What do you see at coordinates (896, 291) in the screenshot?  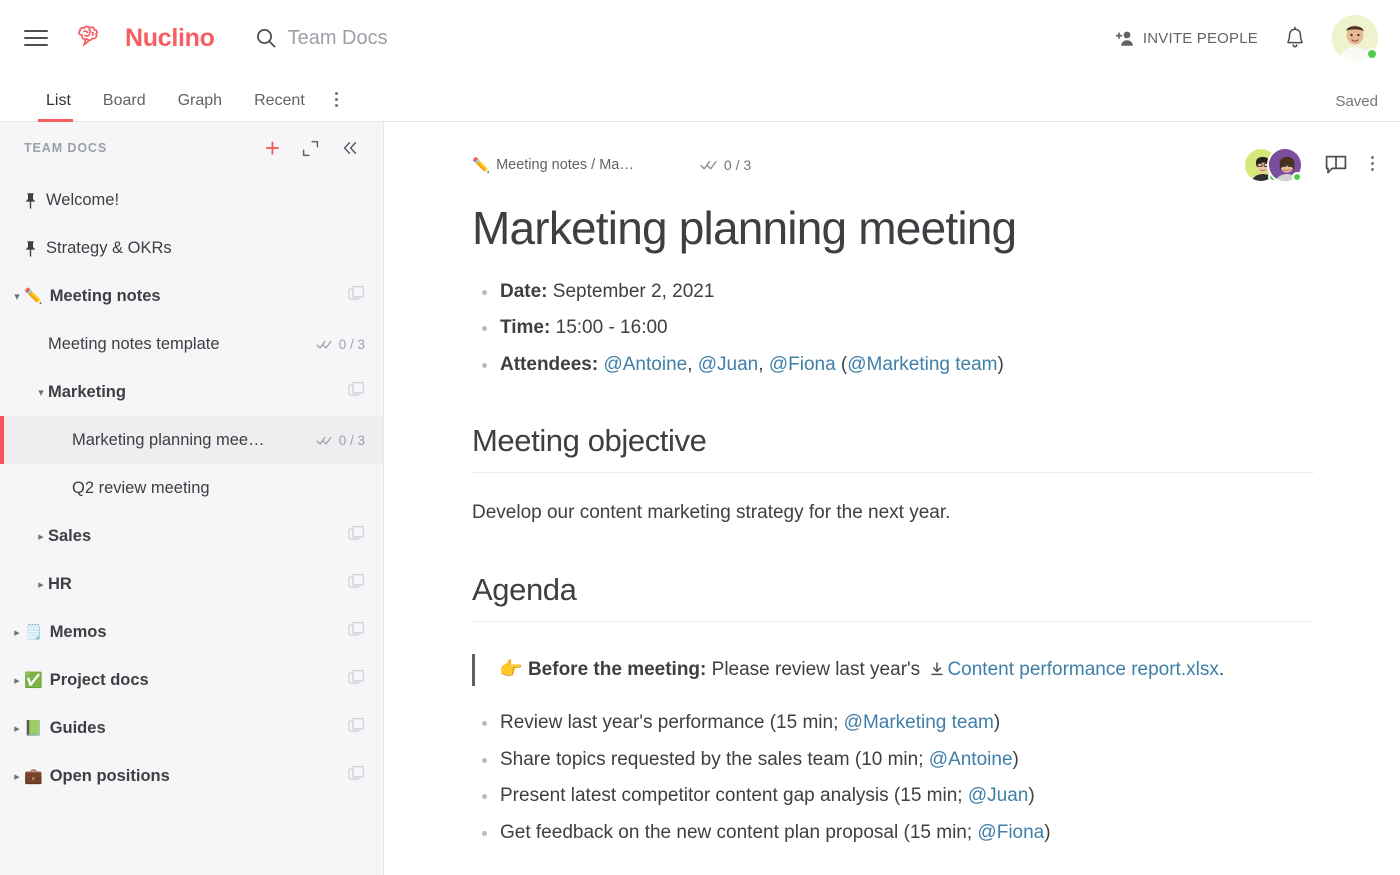 I see `list-item: Date: September 2, 2021` at bounding box center [896, 291].